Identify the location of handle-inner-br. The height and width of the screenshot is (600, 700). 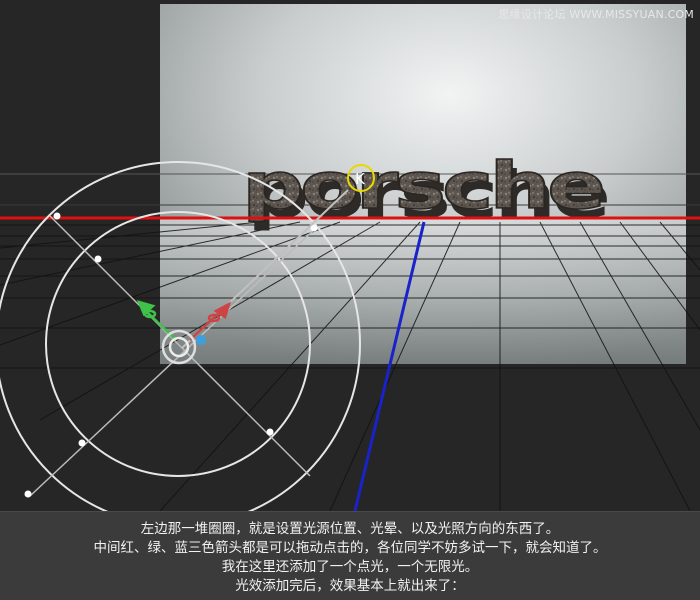
(270, 432).